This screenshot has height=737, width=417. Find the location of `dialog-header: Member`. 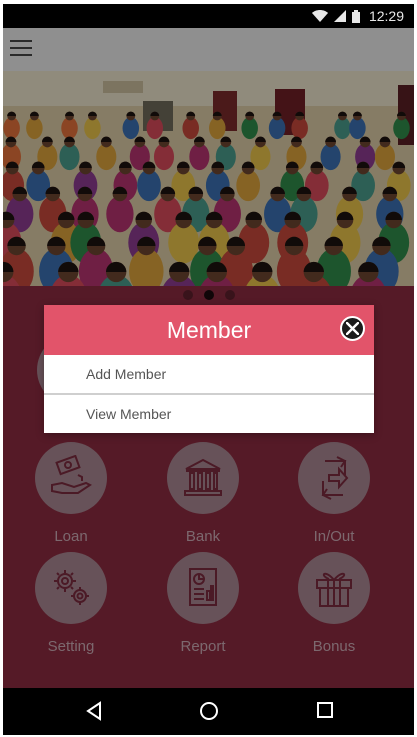

dialog-header: Member is located at coordinates (209, 330).